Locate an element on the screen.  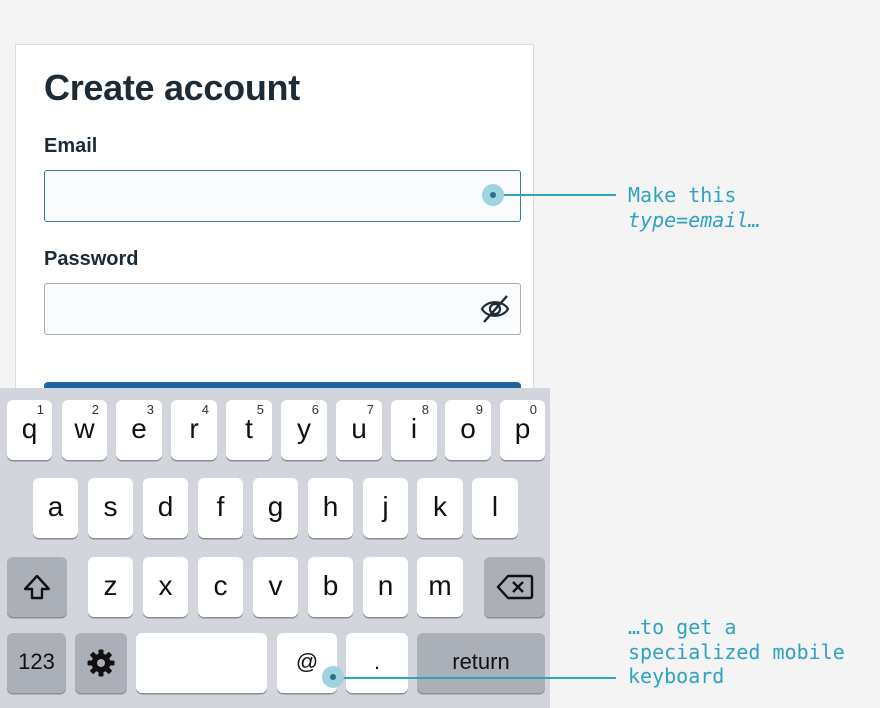
key-e: 3e is located at coordinates (139, 430).